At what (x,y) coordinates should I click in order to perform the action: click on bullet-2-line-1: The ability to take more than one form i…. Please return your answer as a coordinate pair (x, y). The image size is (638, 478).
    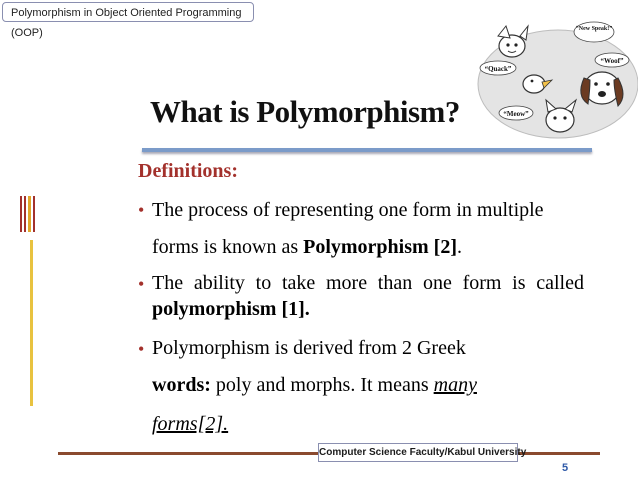
    Looking at the image, I should click on (368, 283).